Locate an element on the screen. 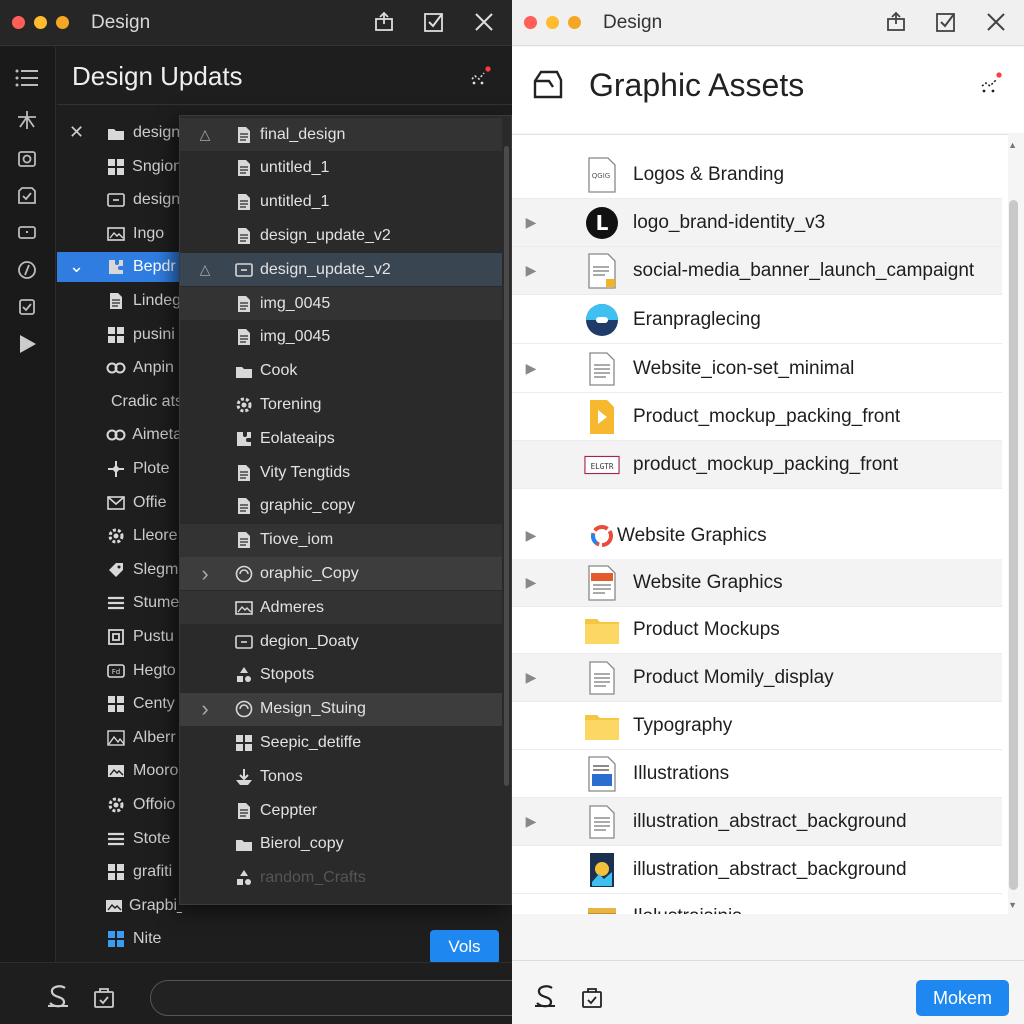 Image resolution: width=1024 pixels, height=1024 pixels. popup-item: △ design_update_v2 is located at coordinates (341, 270).